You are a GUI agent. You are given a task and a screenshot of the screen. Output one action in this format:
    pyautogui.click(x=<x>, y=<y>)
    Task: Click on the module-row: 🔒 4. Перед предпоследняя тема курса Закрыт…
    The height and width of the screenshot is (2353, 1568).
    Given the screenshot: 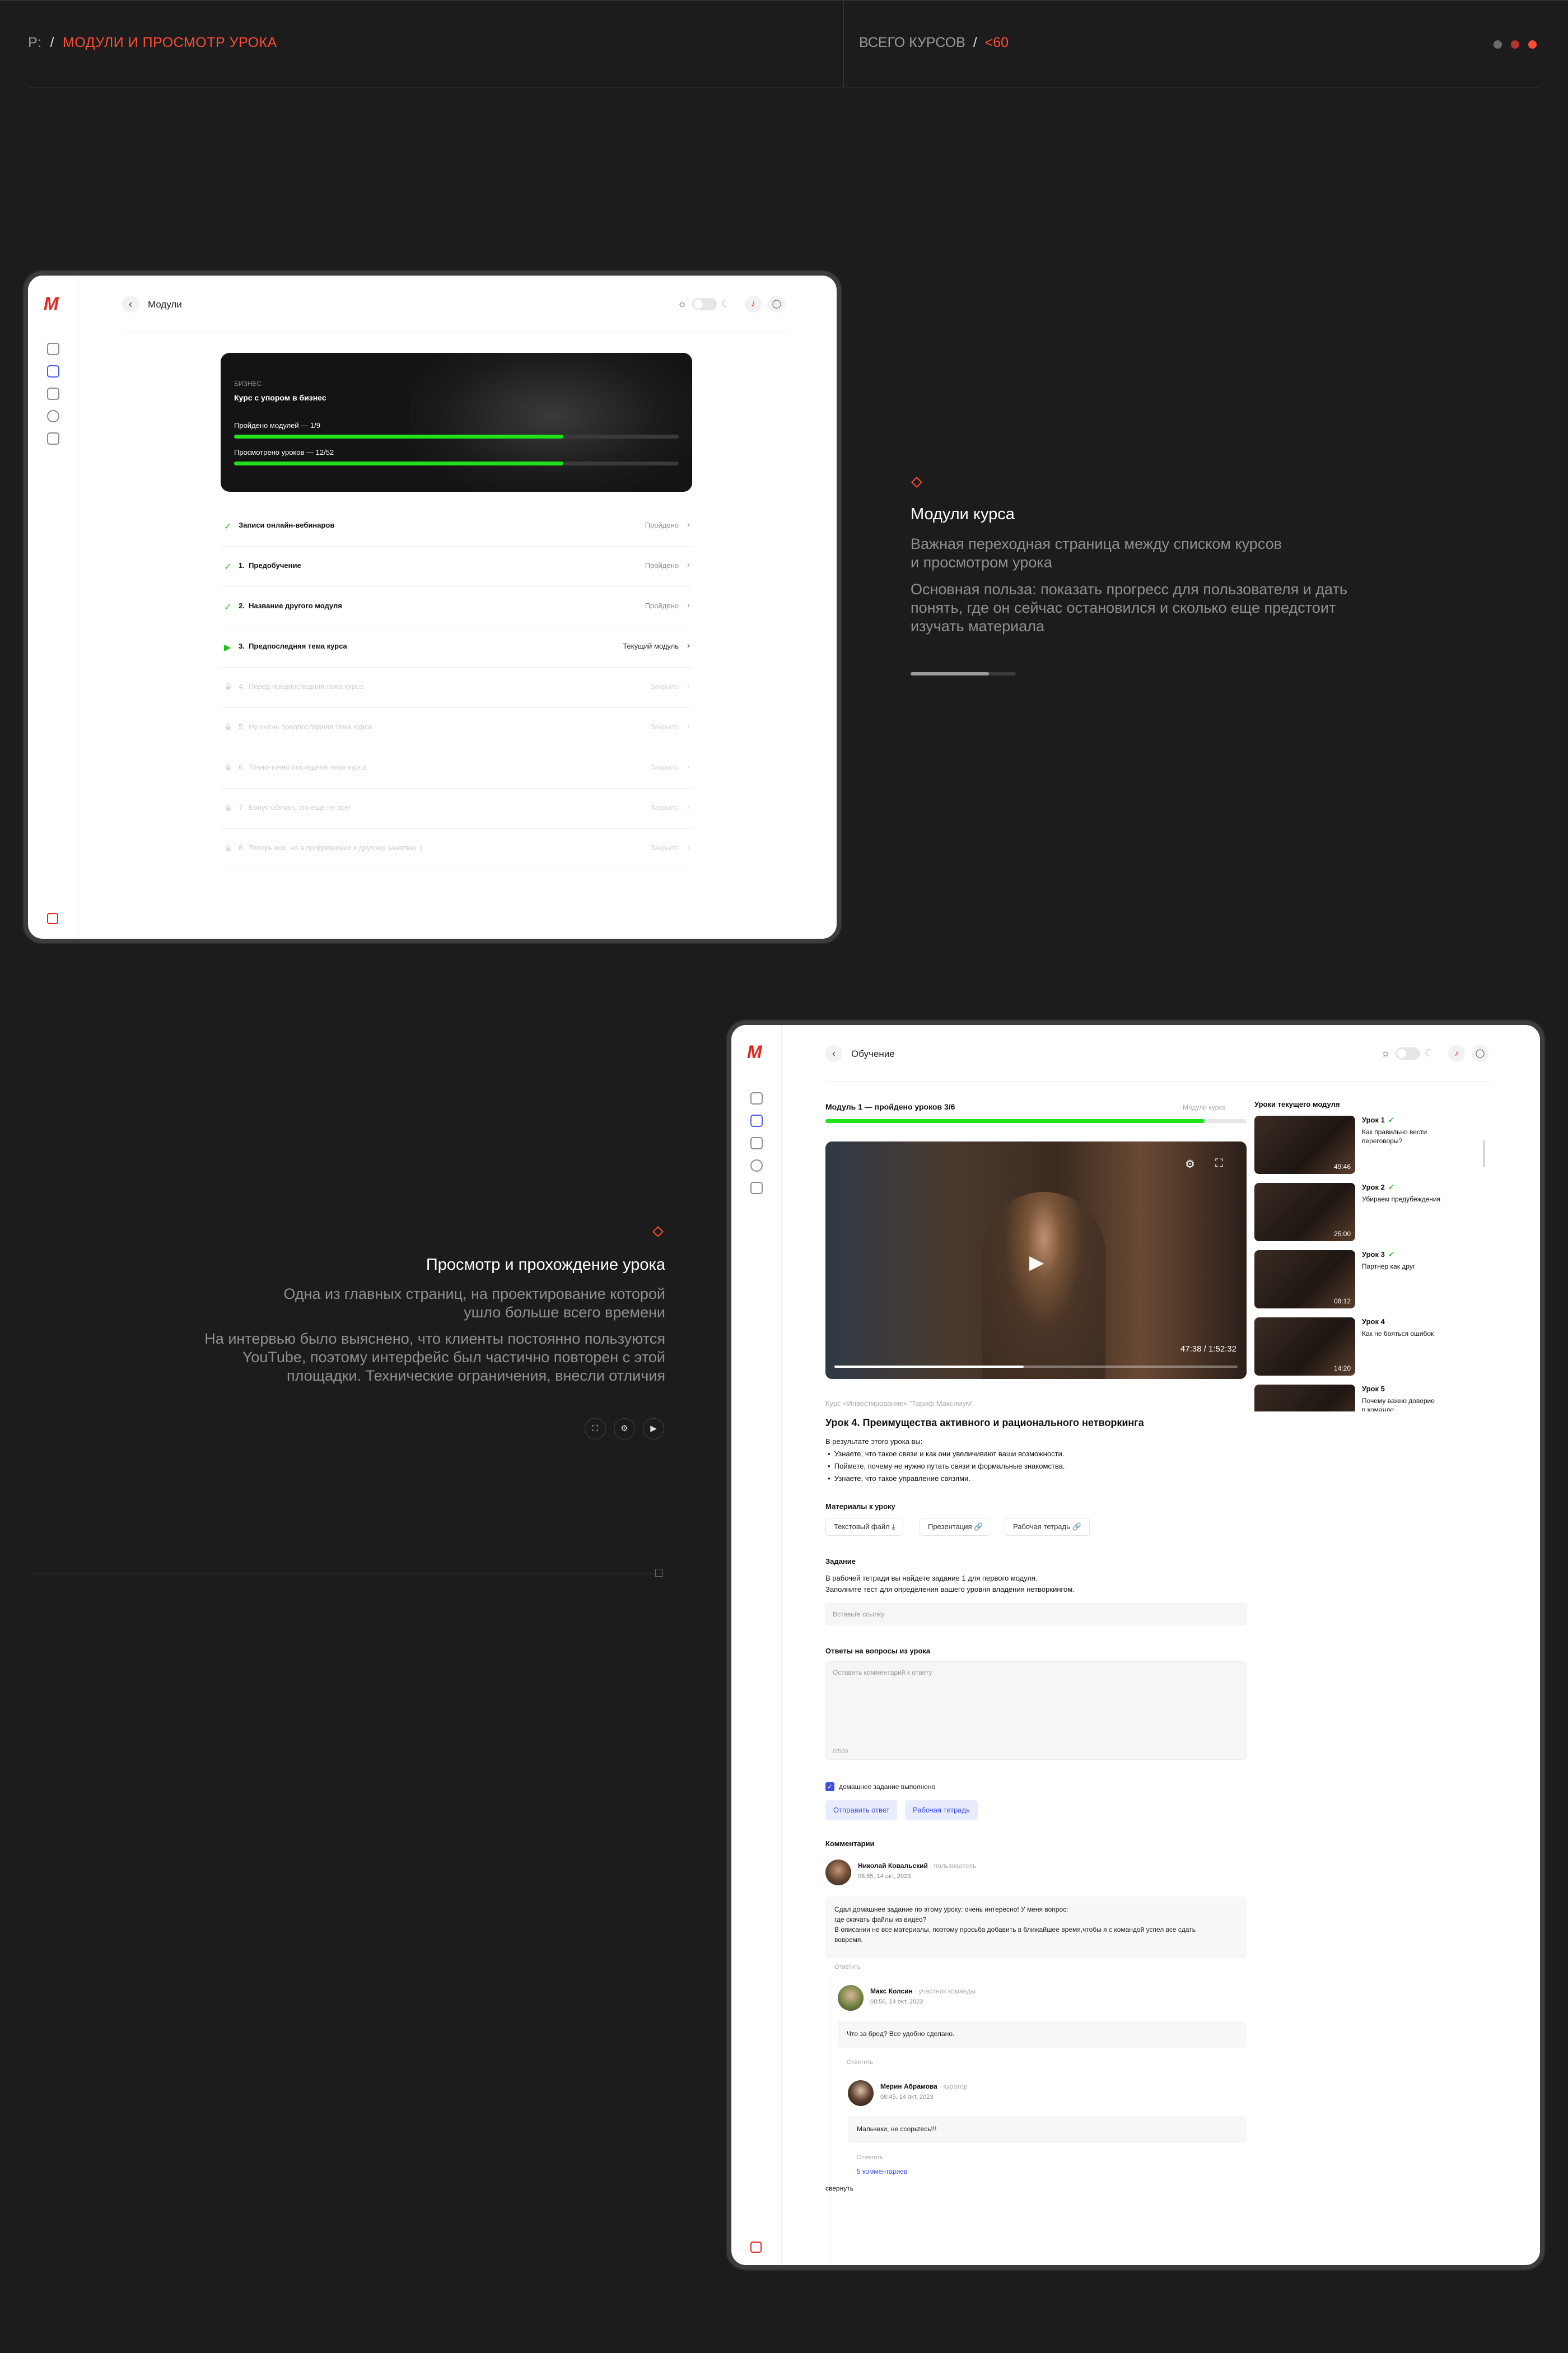 What is the action you would take?
    pyautogui.click(x=457, y=688)
    